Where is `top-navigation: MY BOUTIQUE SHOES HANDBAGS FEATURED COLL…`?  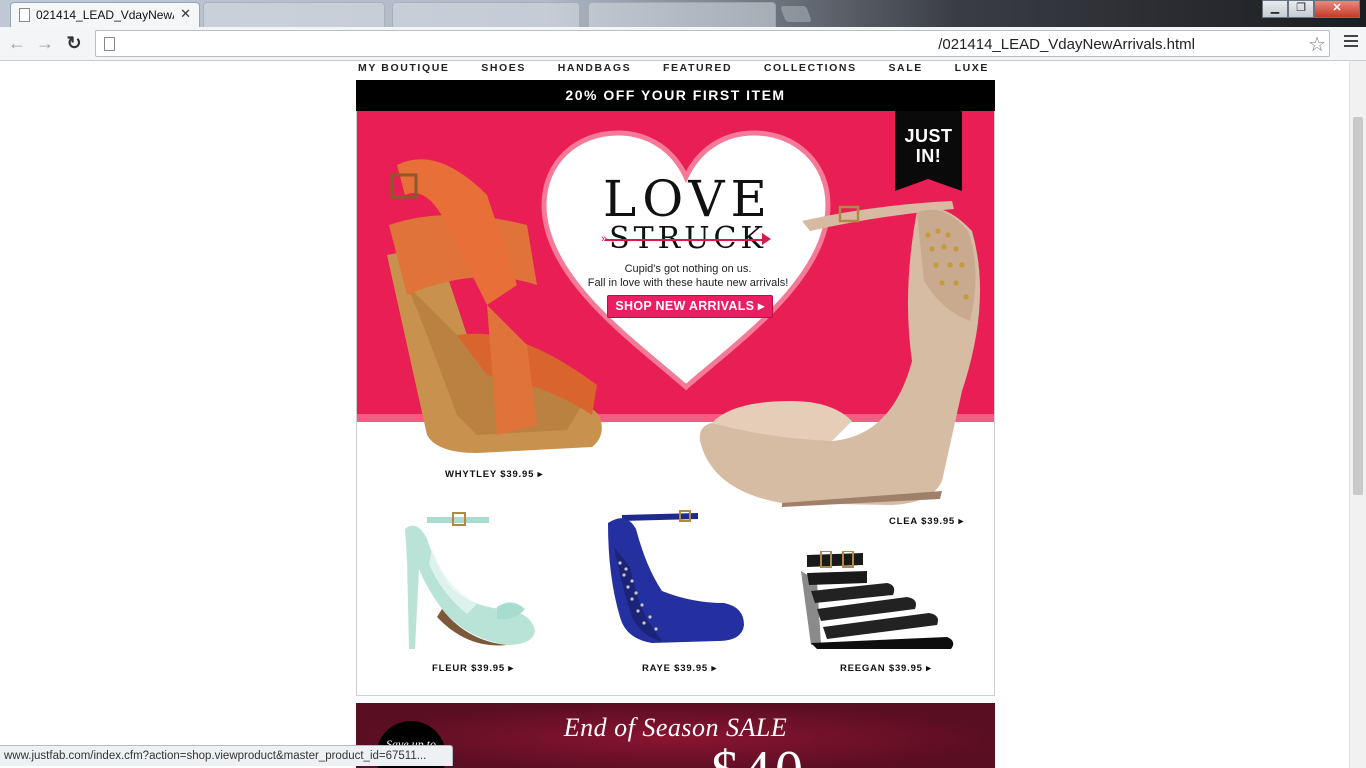
top-navigation: MY BOUTIQUE SHOES HANDBAGS FEATURED COLL… is located at coordinates (675, 70).